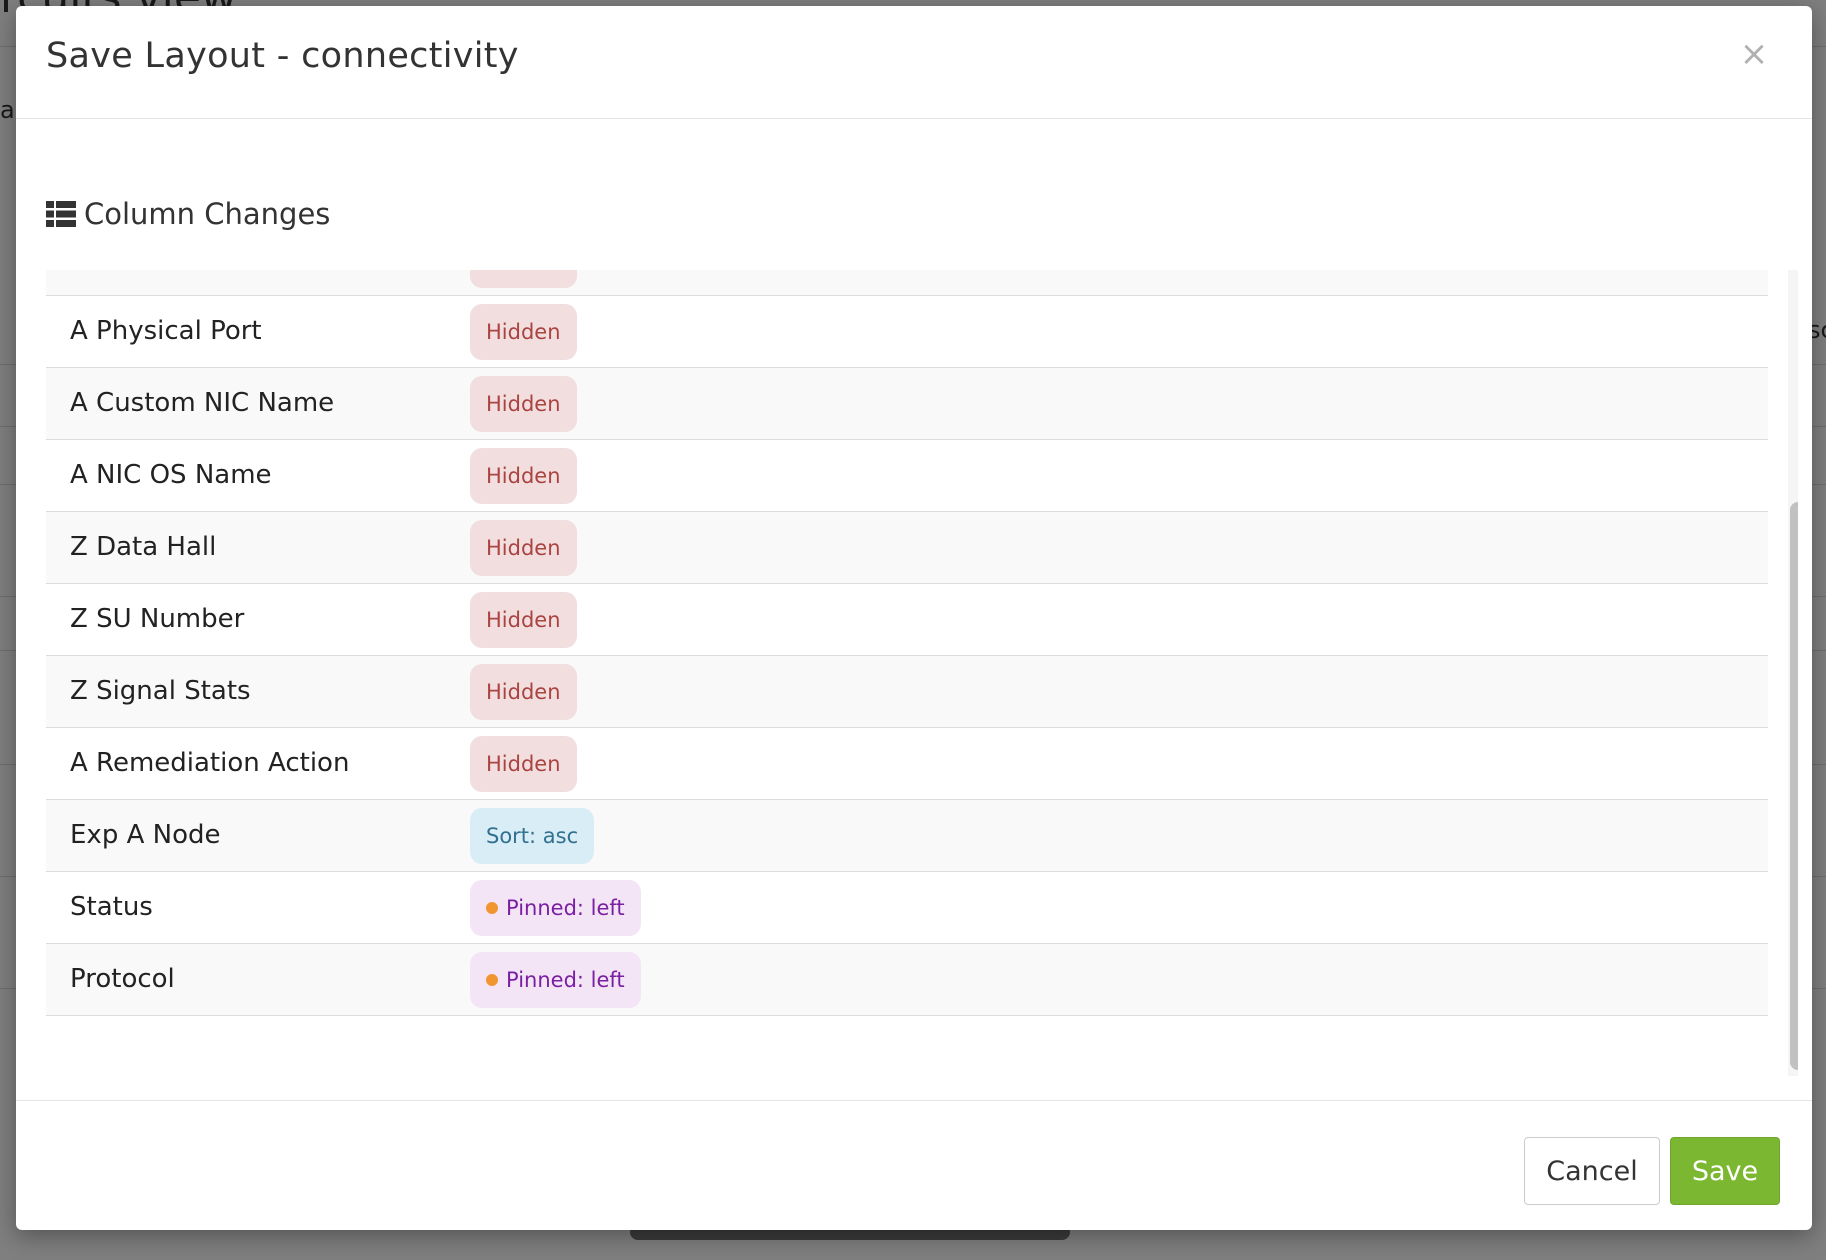 This screenshot has width=1826, height=1260. What do you see at coordinates (907, 620) in the screenshot?
I see `table-row: Z SU Number Hidden` at bounding box center [907, 620].